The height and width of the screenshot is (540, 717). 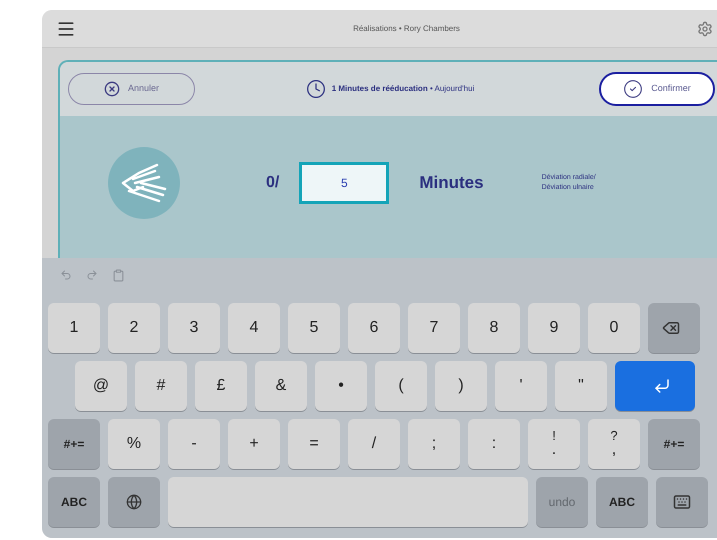 I want to click on key: ! ., so click(x=554, y=444).